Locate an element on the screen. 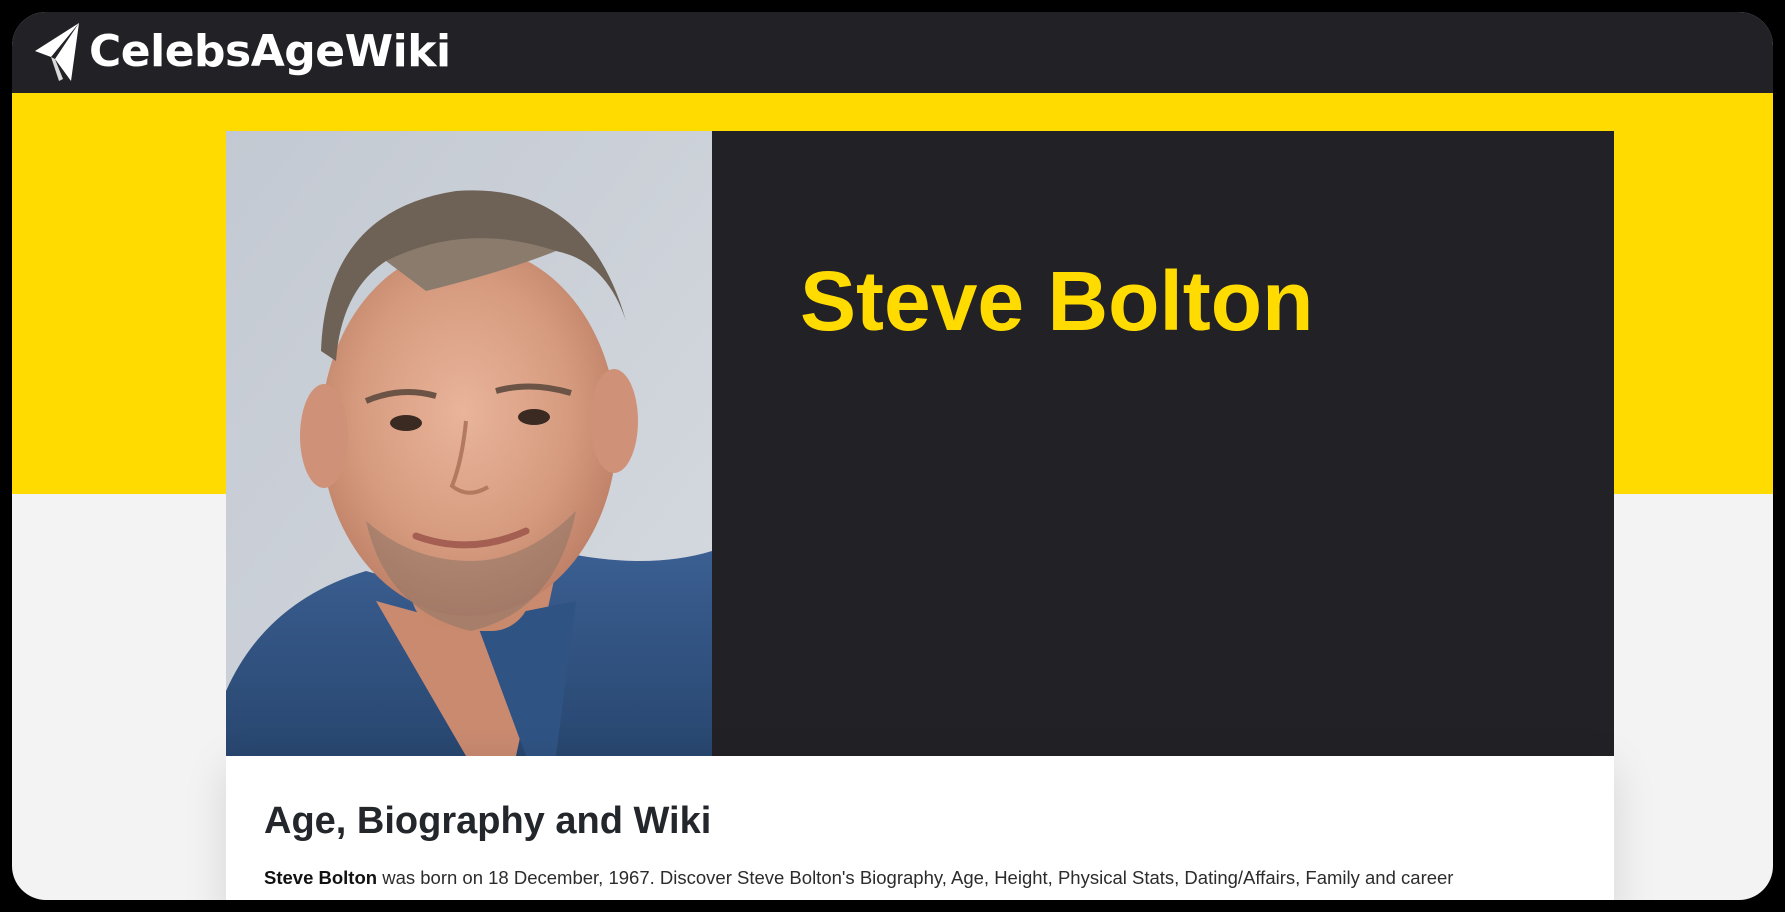 This screenshot has height=912, width=1785. site-logo-link: CelebsAgeWiki is located at coordinates (242, 52).